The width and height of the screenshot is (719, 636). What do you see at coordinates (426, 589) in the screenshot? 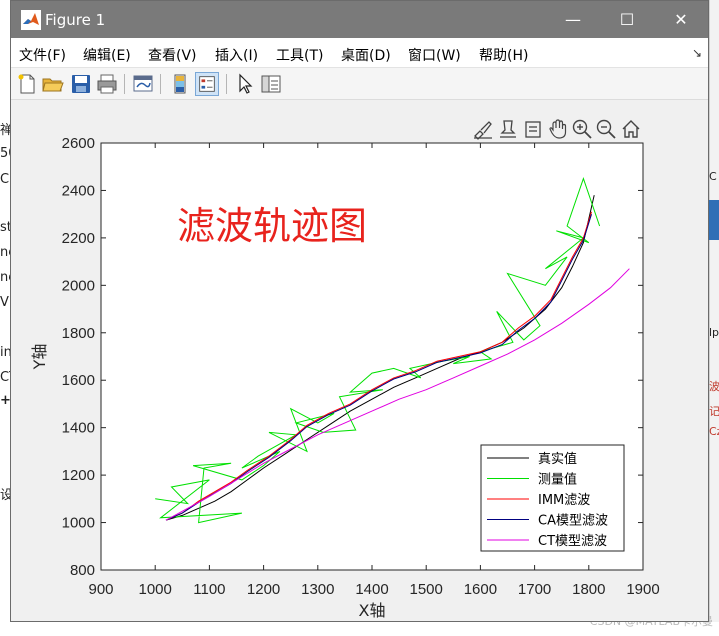
I see `x-tick-label: 1500` at bounding box center [426, 589].